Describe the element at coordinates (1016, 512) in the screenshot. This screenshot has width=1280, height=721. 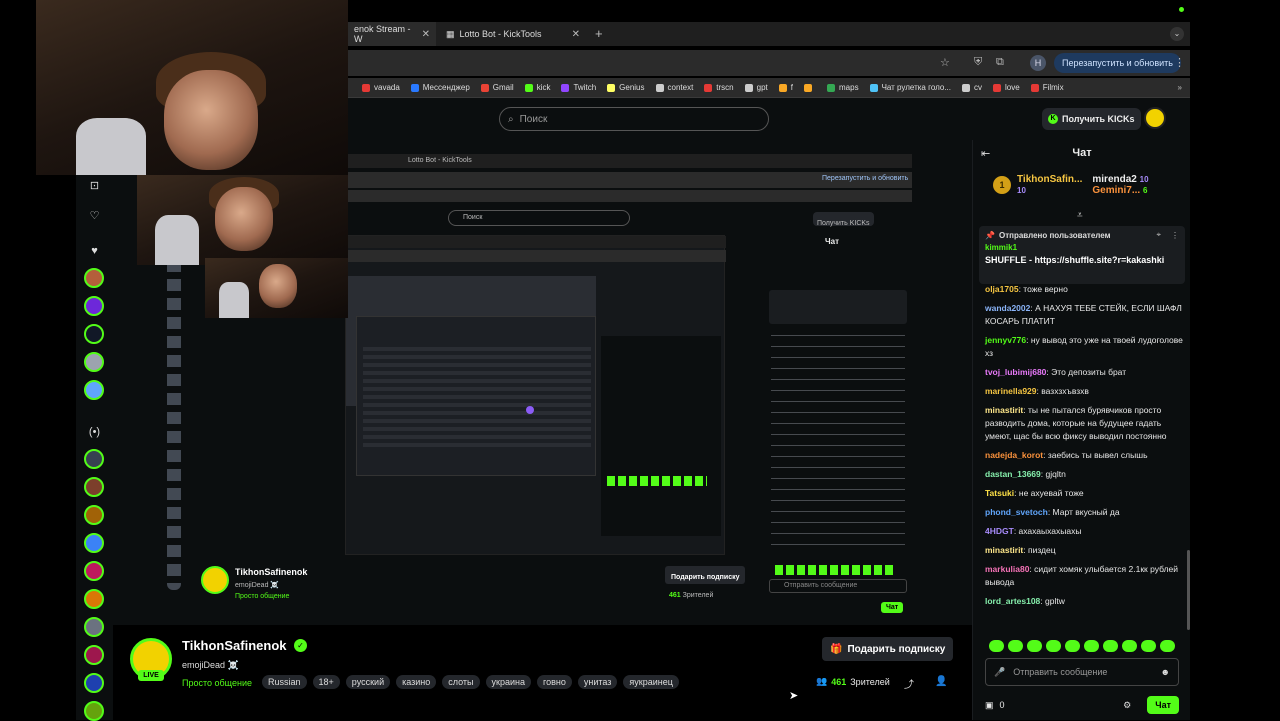
I see `chat-username: phond_svetoch` at that location.